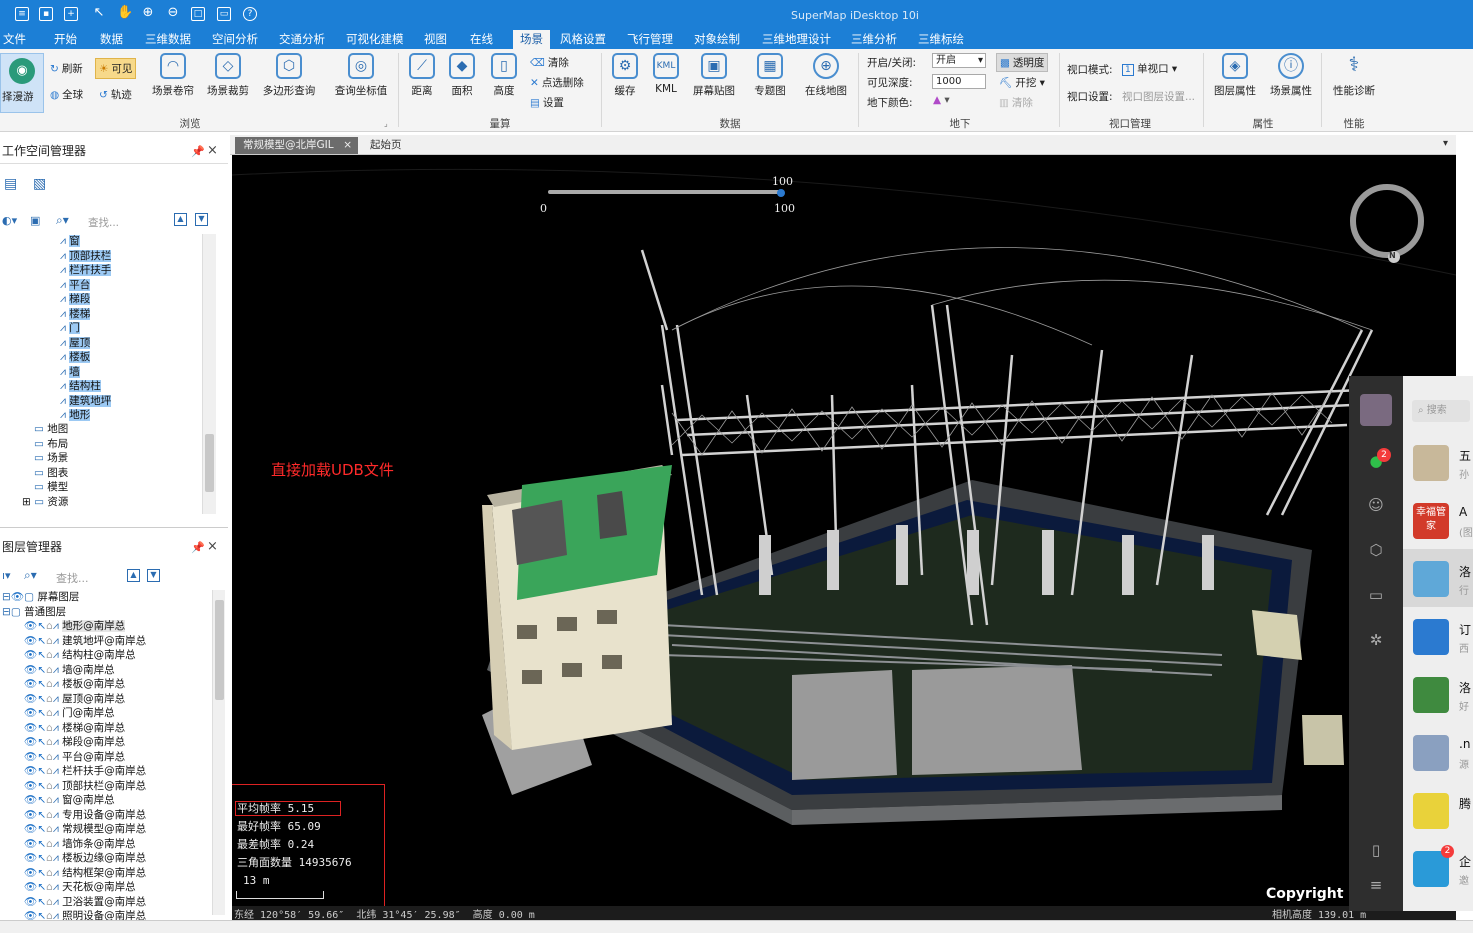 This screenshot has height=933, width=1473. What do you see at coordinates (39, 184) in the screenshot?
I see `database-icon: ▧` at bounding box center [39, 184].